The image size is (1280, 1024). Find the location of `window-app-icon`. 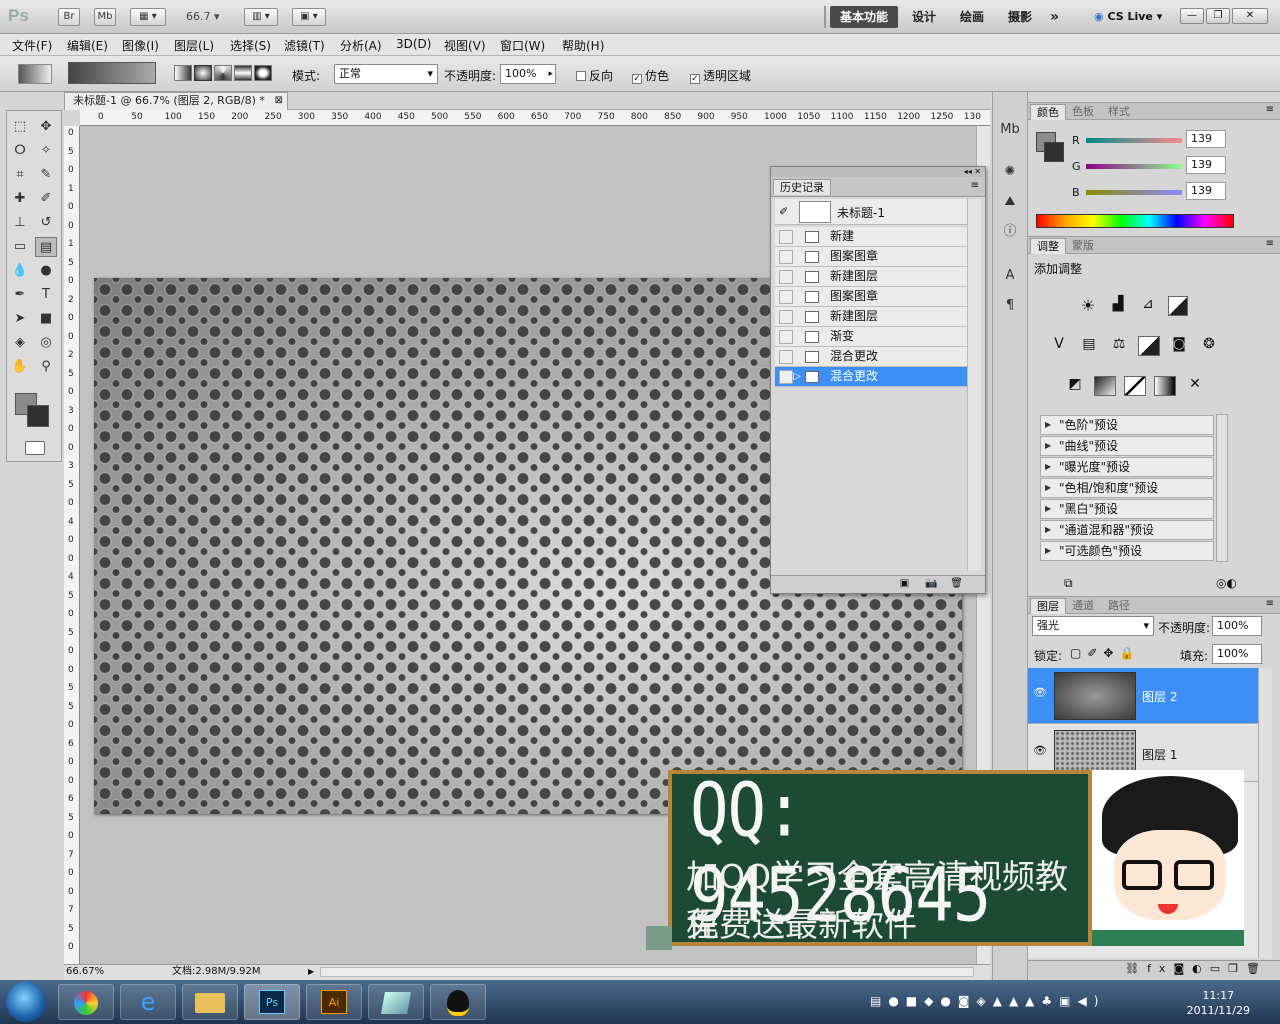

window-app-icon is located at coordinates (396, 1002).